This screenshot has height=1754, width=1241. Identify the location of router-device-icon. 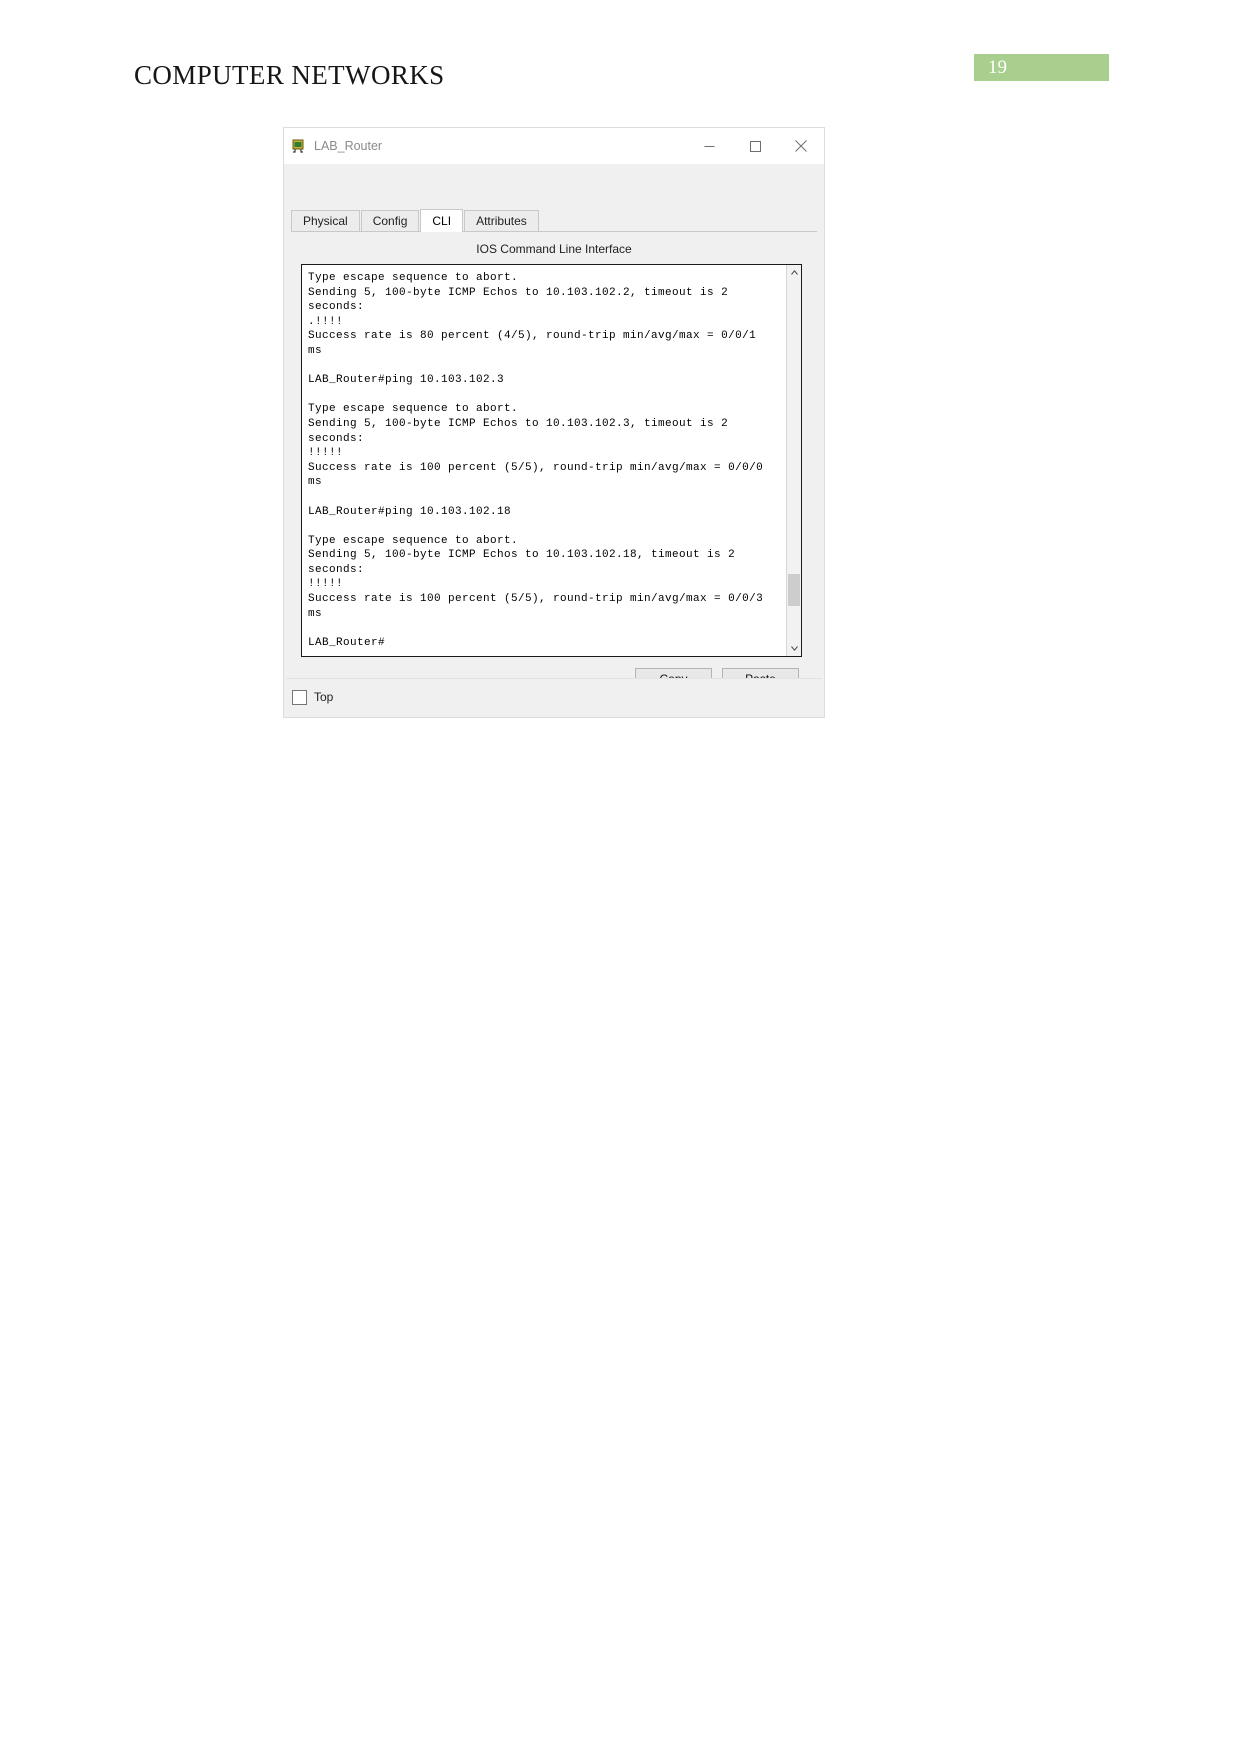
(298, 146).